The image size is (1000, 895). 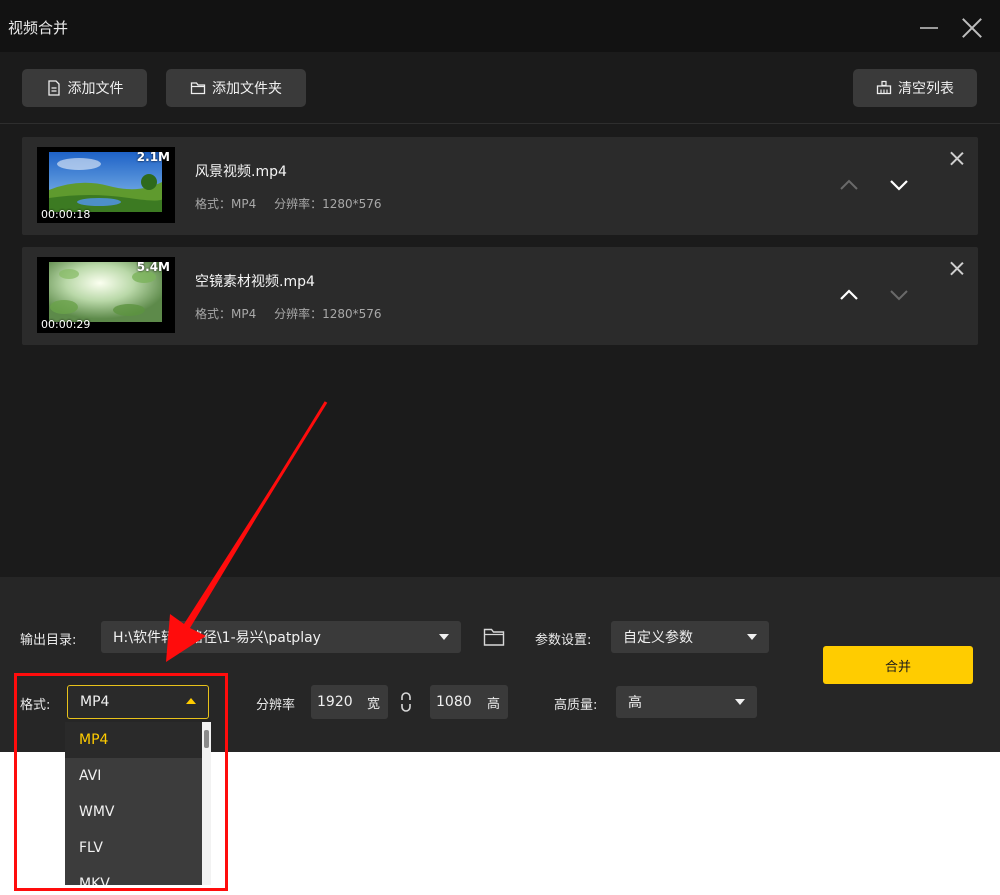 I want to click on add-folder-label: 添加文件夹, so click(x=247, y=89).